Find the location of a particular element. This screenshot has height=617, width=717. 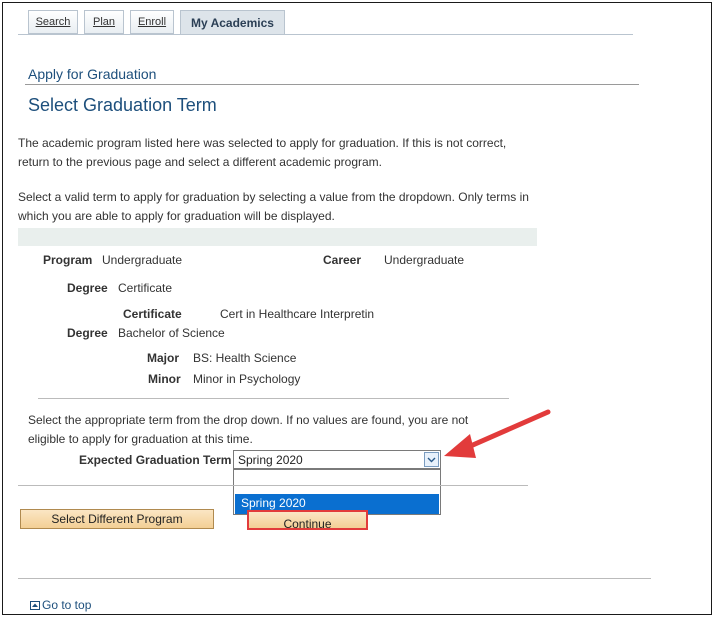

tab-search: Search is located at coordinates (53, 22).